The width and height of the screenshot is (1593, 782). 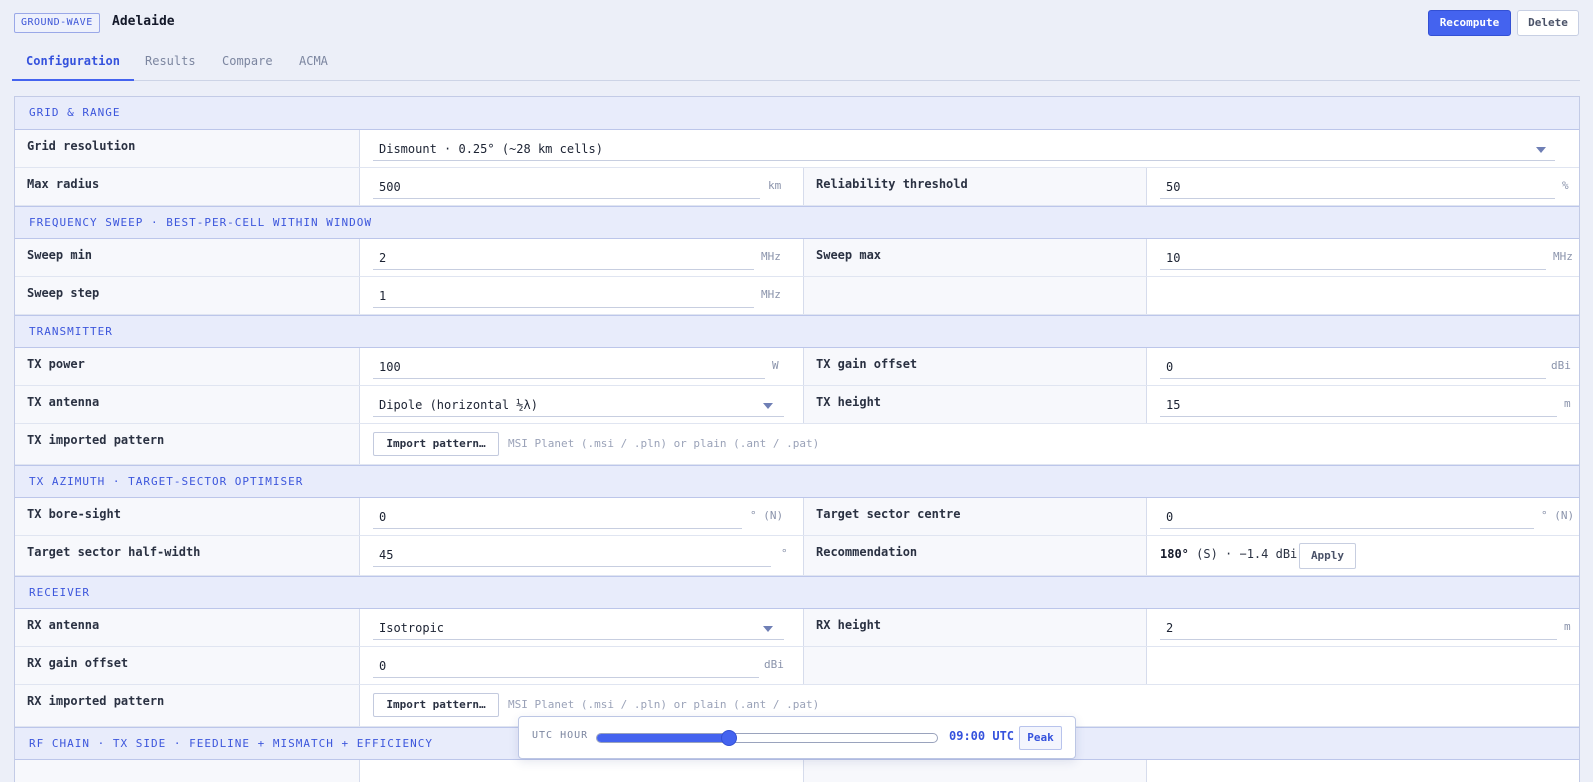 I want to click on tx-boresight-label: TX bore-sight, so click(x=187, y=516).